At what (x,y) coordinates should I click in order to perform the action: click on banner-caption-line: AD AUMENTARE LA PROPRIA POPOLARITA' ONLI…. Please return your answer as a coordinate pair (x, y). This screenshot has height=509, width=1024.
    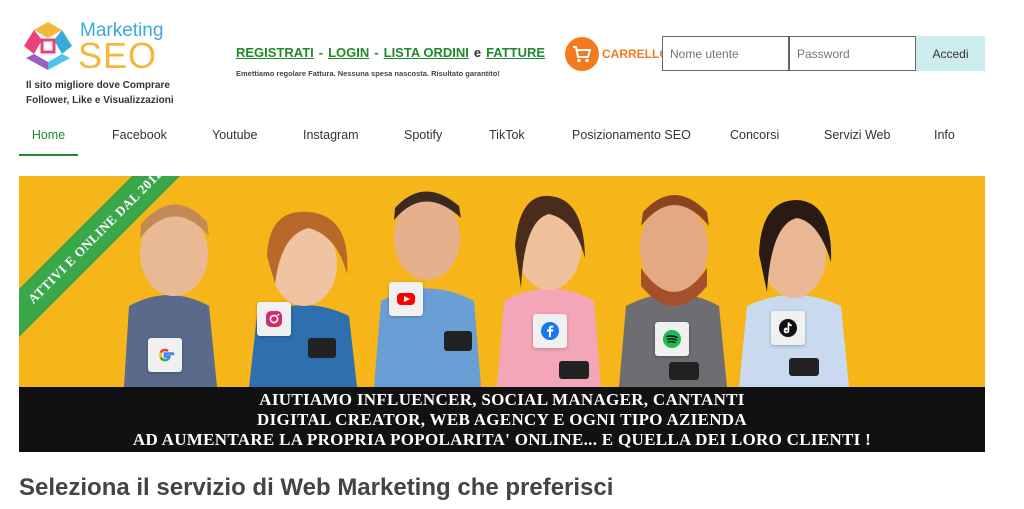
    Looking at the image, I should click on (502, 439).